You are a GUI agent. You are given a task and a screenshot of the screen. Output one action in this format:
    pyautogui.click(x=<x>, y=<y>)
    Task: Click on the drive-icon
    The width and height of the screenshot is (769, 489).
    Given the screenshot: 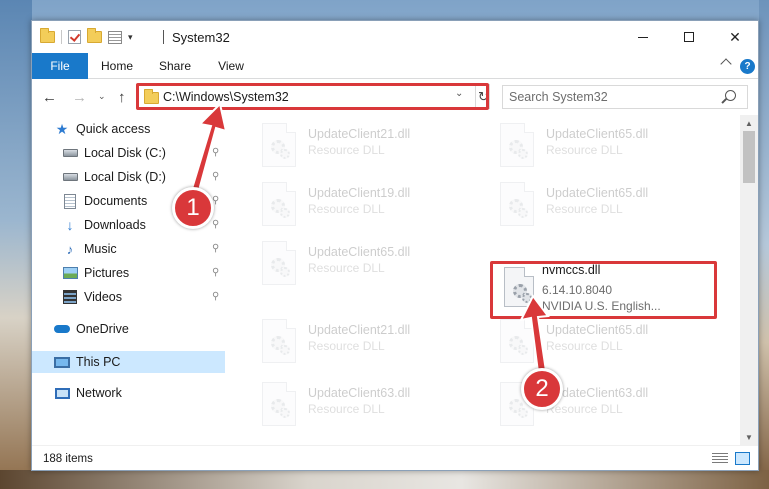 What is the action you would take?
    pyautogui.click(x=70, y=153)
    